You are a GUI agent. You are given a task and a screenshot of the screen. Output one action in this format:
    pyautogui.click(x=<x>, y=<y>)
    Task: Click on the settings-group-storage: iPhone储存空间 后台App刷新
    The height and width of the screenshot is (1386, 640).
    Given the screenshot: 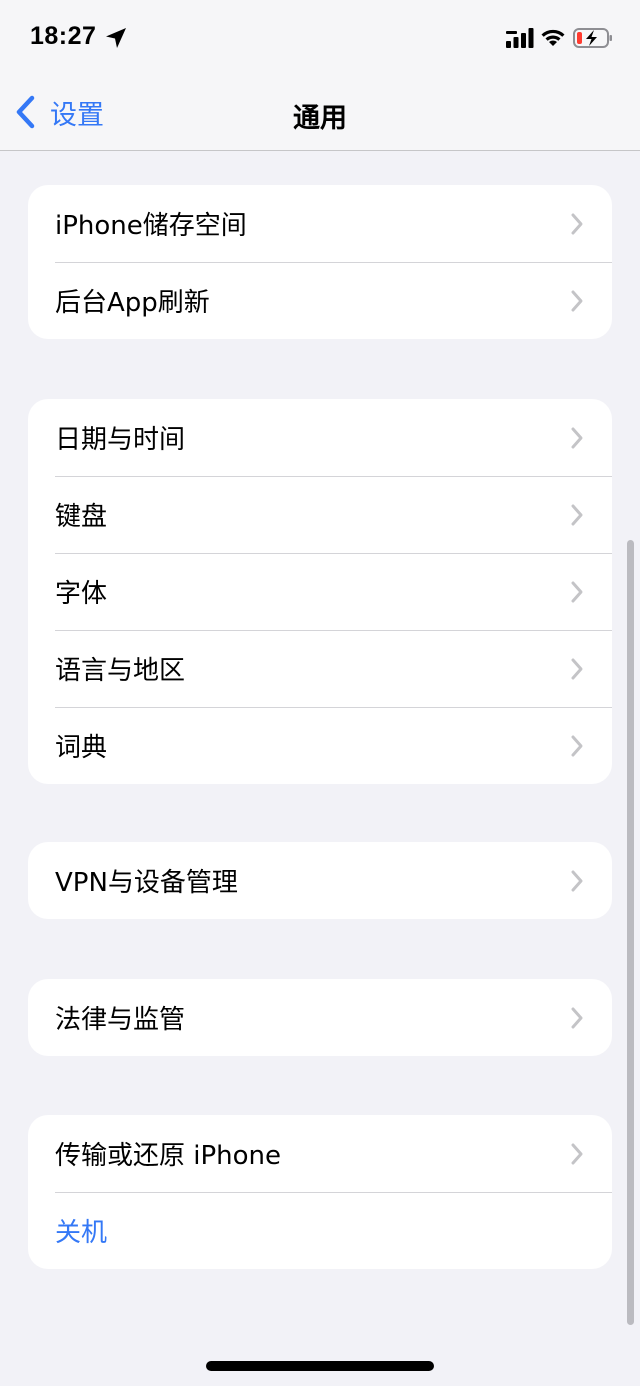 What is the action you would take?
    pyautogui.click(x=320, y=262)
    